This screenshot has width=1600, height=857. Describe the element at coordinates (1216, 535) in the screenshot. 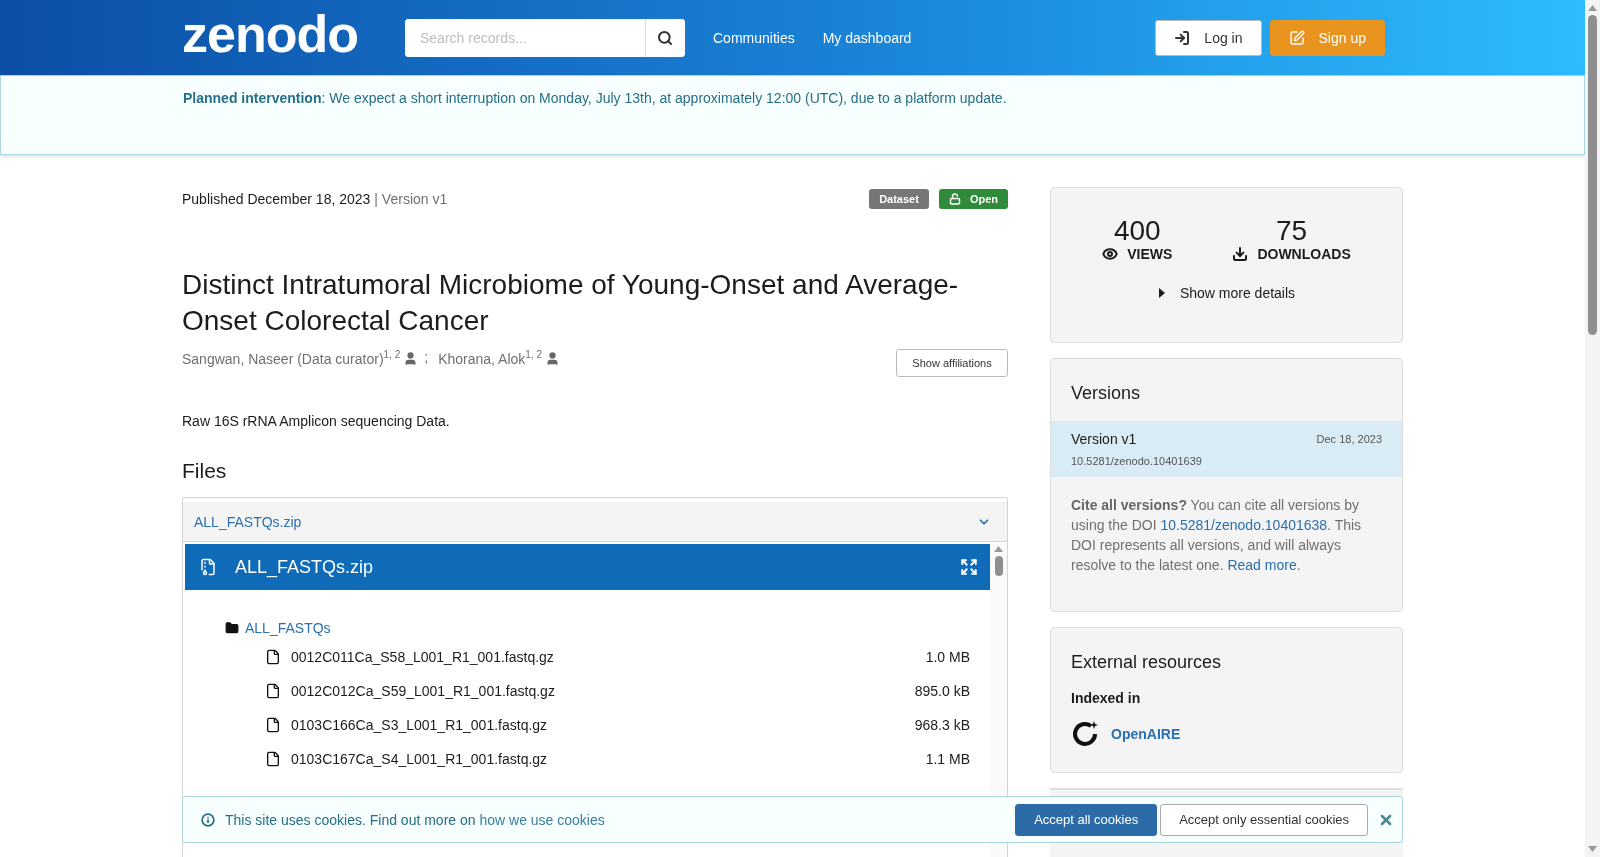

I see `cite-all-versions-text: Cite all versions? You can cite all versions by using the DOI 10.5281/zenodo.10401638. This DOI represents all versions, and will always resolve to the latest one. Read more.` at that location.